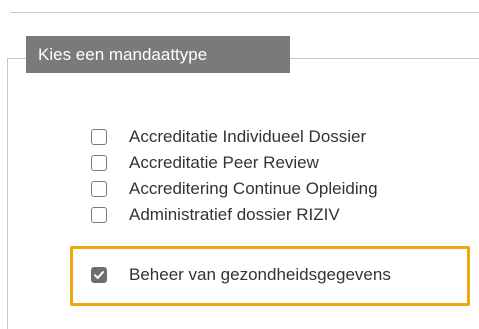 This screenshot has height=329, width=479. I want to click on option-beheer-van-gezondheidsgegevens: Beheer van gezondheidsgegevens, so click(241, 275).